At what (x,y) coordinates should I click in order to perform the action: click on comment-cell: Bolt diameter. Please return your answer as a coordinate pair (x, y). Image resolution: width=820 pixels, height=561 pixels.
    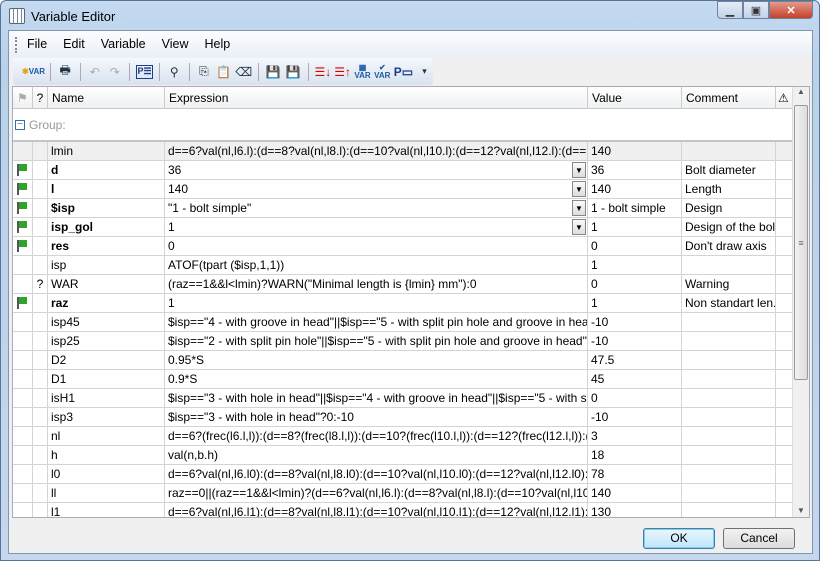
    Looking at the image, I should click on (729, 170).